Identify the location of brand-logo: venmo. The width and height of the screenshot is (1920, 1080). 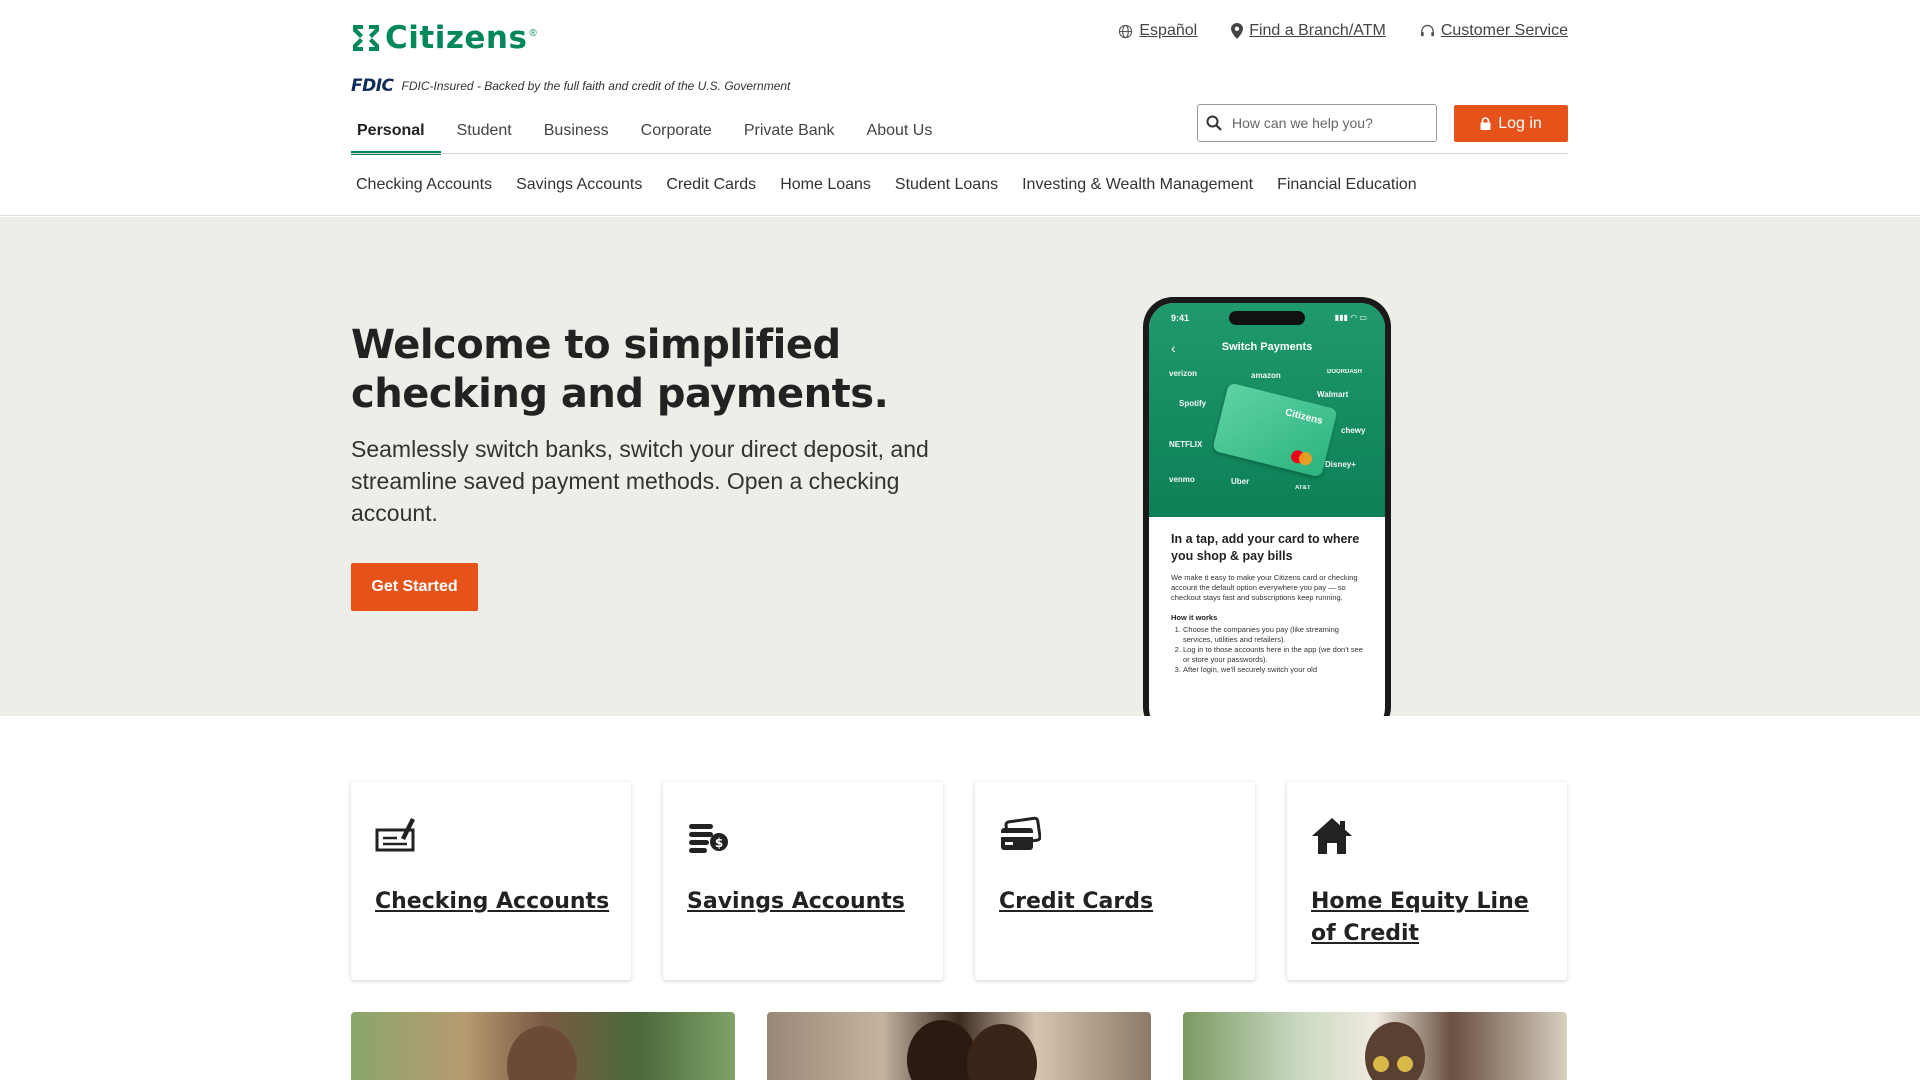
(1182, 479).